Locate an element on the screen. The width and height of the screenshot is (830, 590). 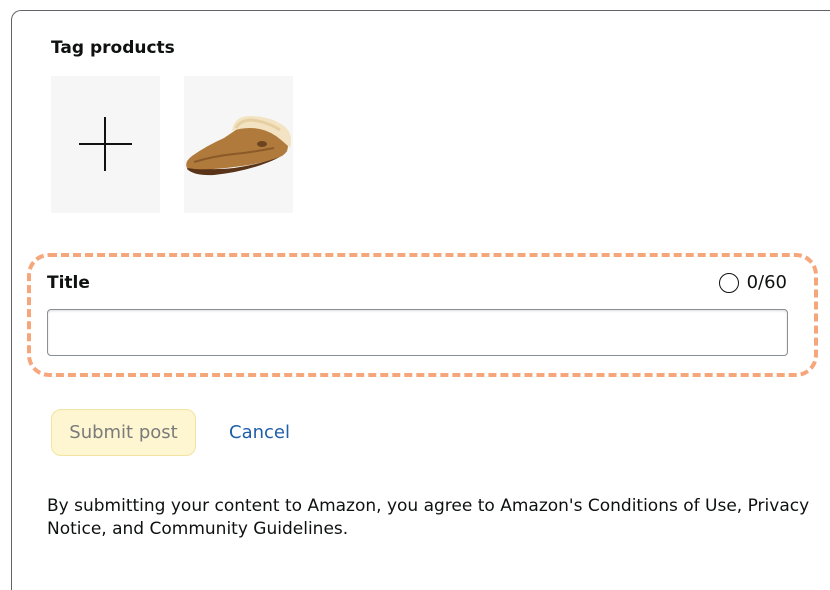
slipper-product-image is located at coordinates (239, 146).